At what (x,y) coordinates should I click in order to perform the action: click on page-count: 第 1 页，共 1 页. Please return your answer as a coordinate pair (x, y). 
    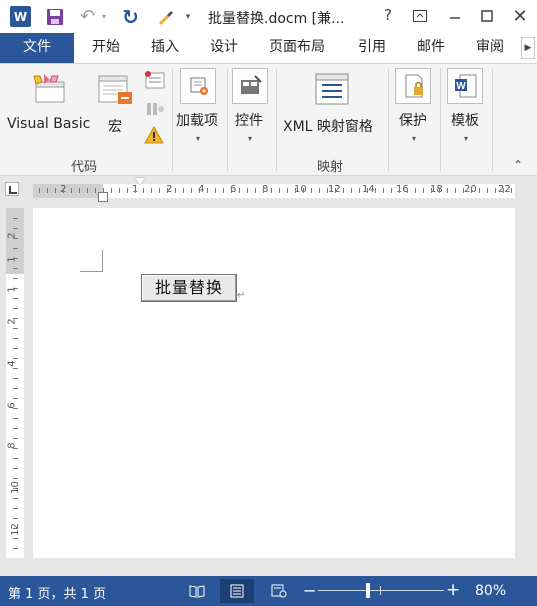
    Looking at the image, I should click on (57, 592).